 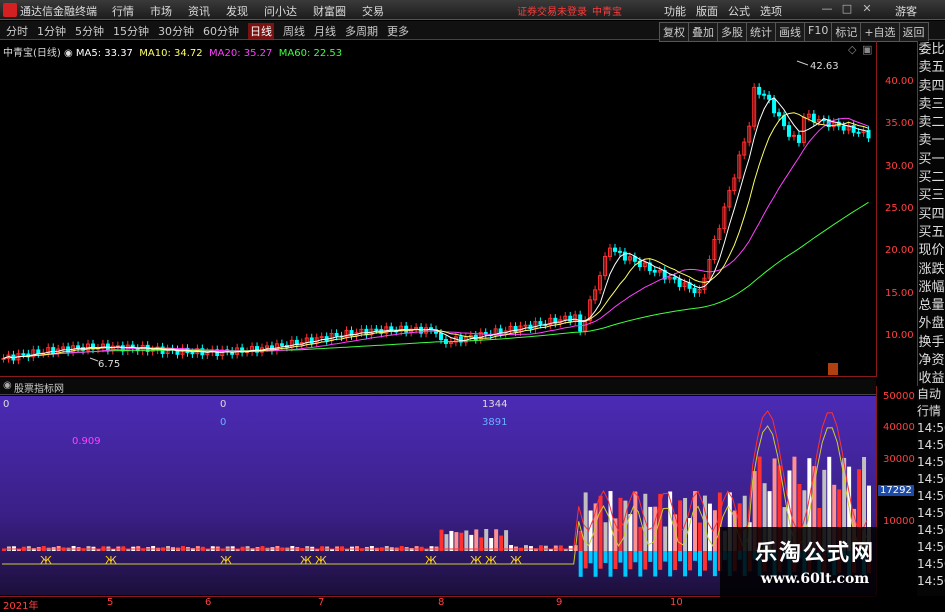 What do you see at coordinates (199, 11) in the screenshot?
I see `menu-news: 资讯` at bounding box center [199, 11].